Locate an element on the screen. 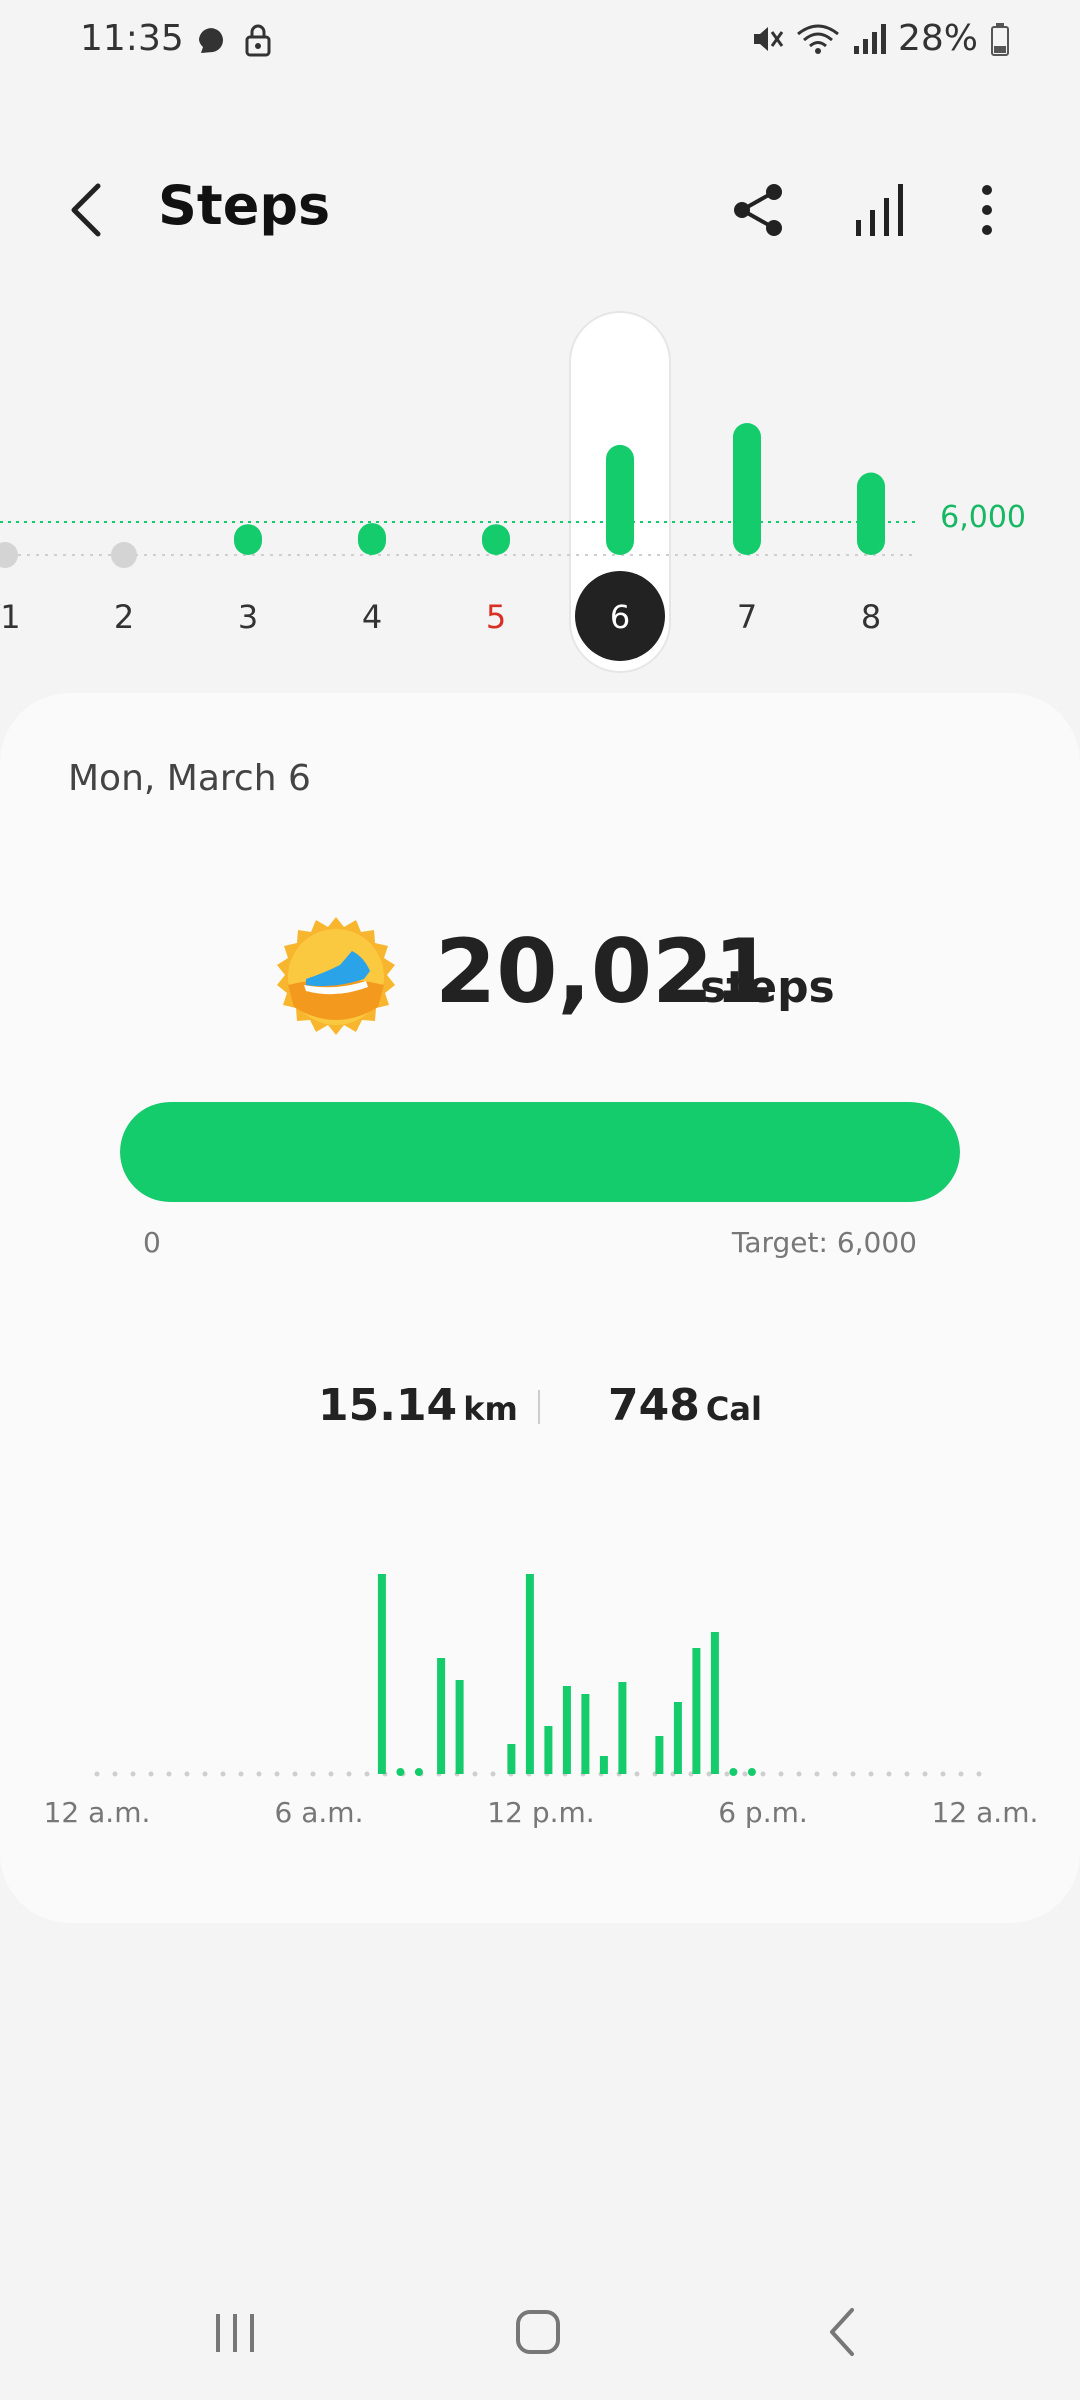 The height and width of the screenshot is (2400, 1080). day-label: /1 is located at coordinates (10, 617).